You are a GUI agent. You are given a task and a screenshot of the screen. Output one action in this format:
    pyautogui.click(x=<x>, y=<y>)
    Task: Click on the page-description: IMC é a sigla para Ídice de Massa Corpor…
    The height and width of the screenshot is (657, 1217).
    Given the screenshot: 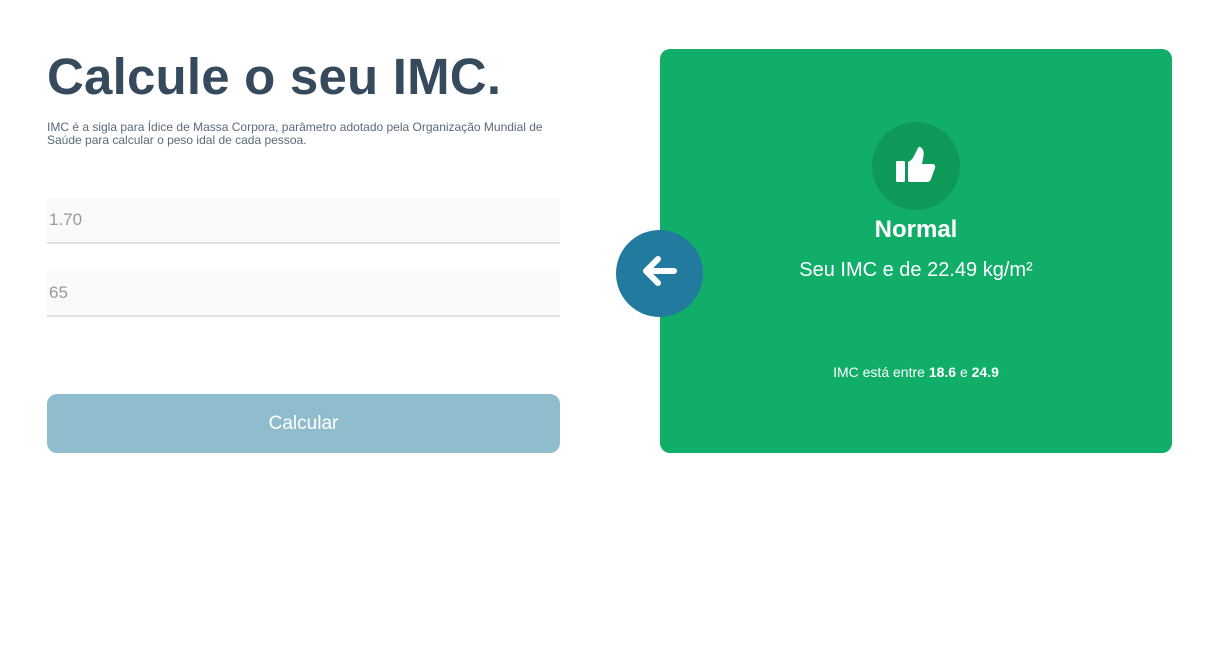 What is the action you would take?
    pyautogui.click(x=295, y=133)
    